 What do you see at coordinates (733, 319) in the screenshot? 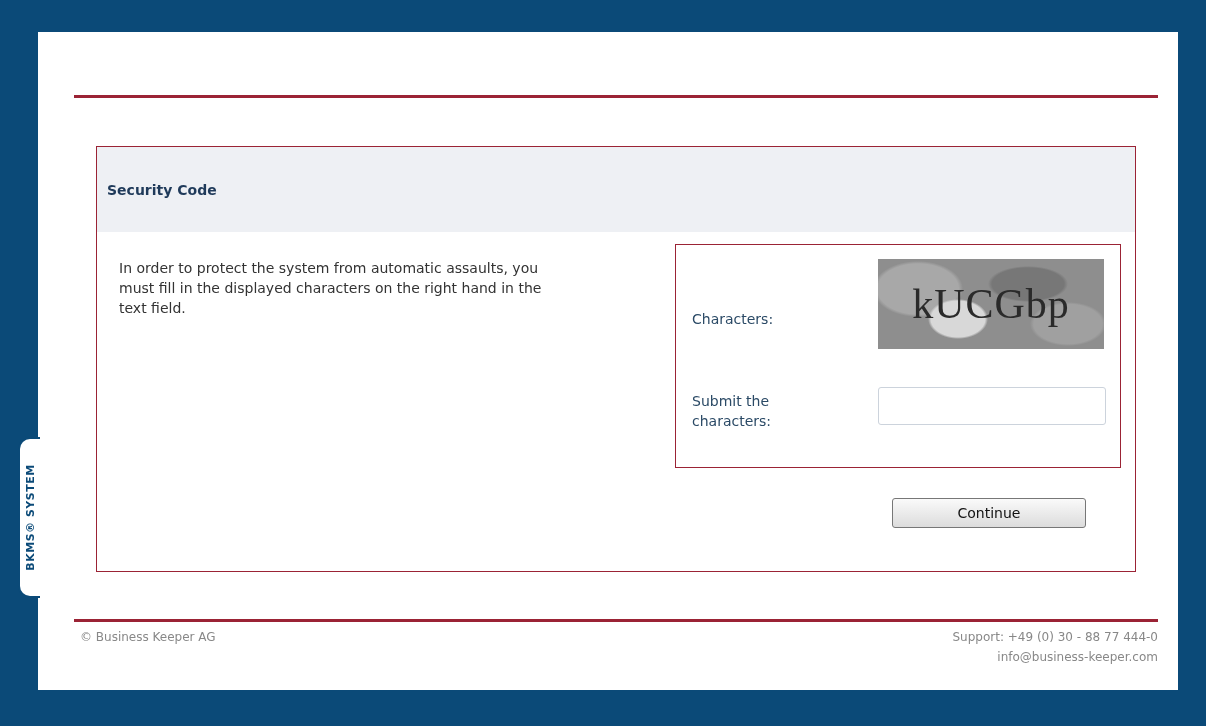
I see `characters-label: Characters:` at bounding box center [733, 319].